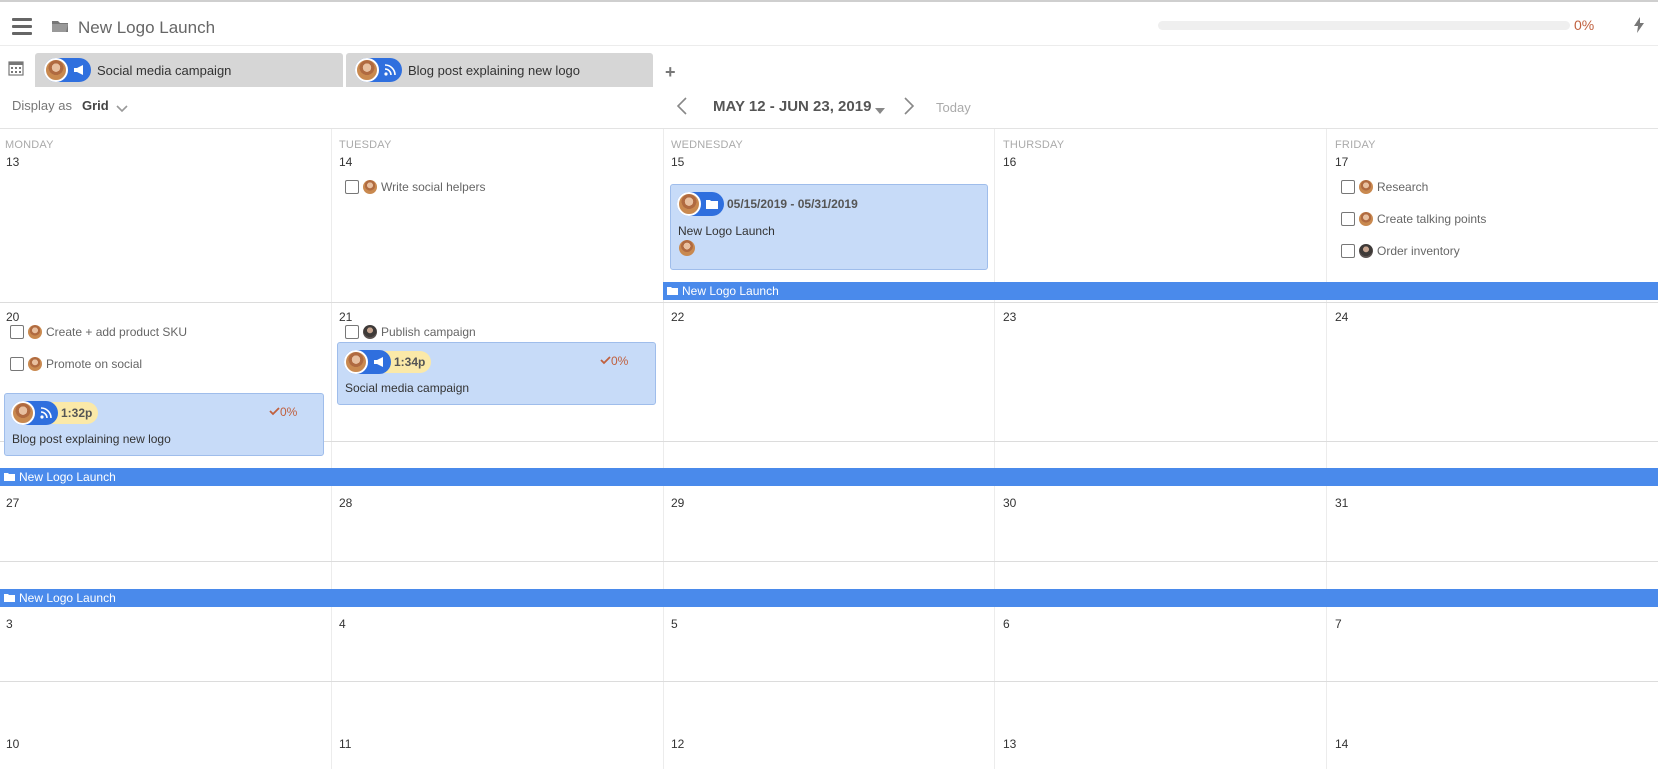 The width and height of the screenshot is (1658, 769). I want to click on tab-label: Social media campaign, so click(164, 70).